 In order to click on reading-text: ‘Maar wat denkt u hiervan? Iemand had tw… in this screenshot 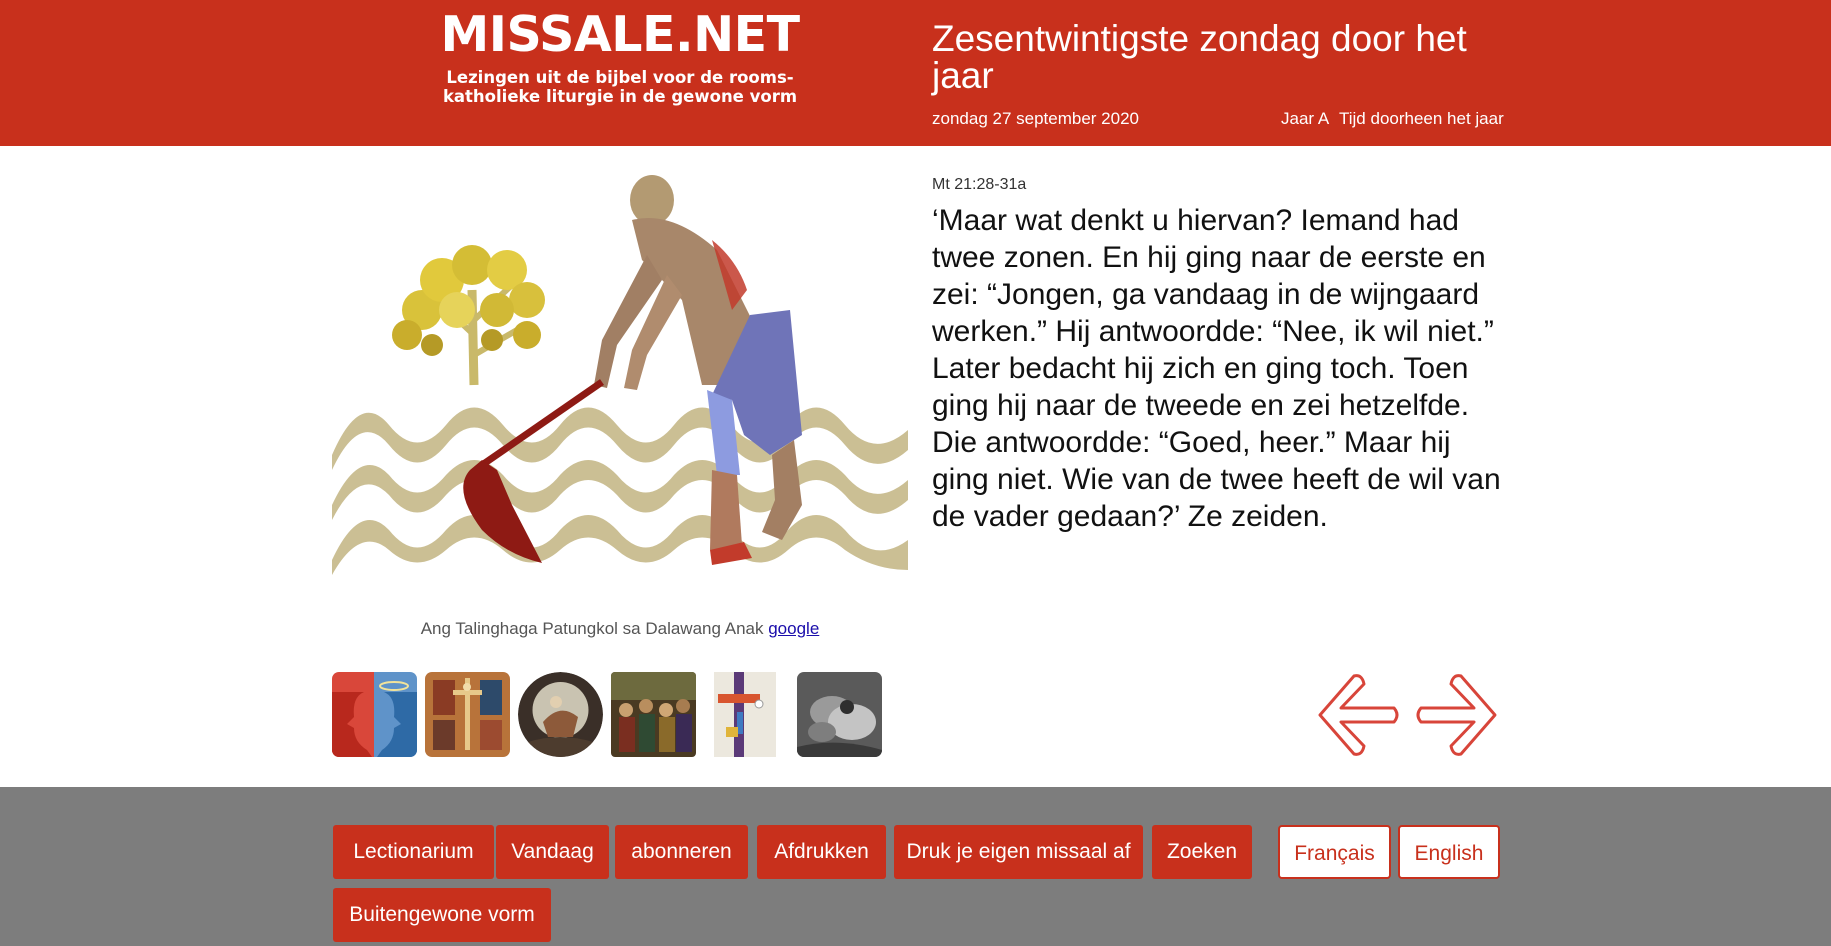, I will do `click(1216, 368)`.